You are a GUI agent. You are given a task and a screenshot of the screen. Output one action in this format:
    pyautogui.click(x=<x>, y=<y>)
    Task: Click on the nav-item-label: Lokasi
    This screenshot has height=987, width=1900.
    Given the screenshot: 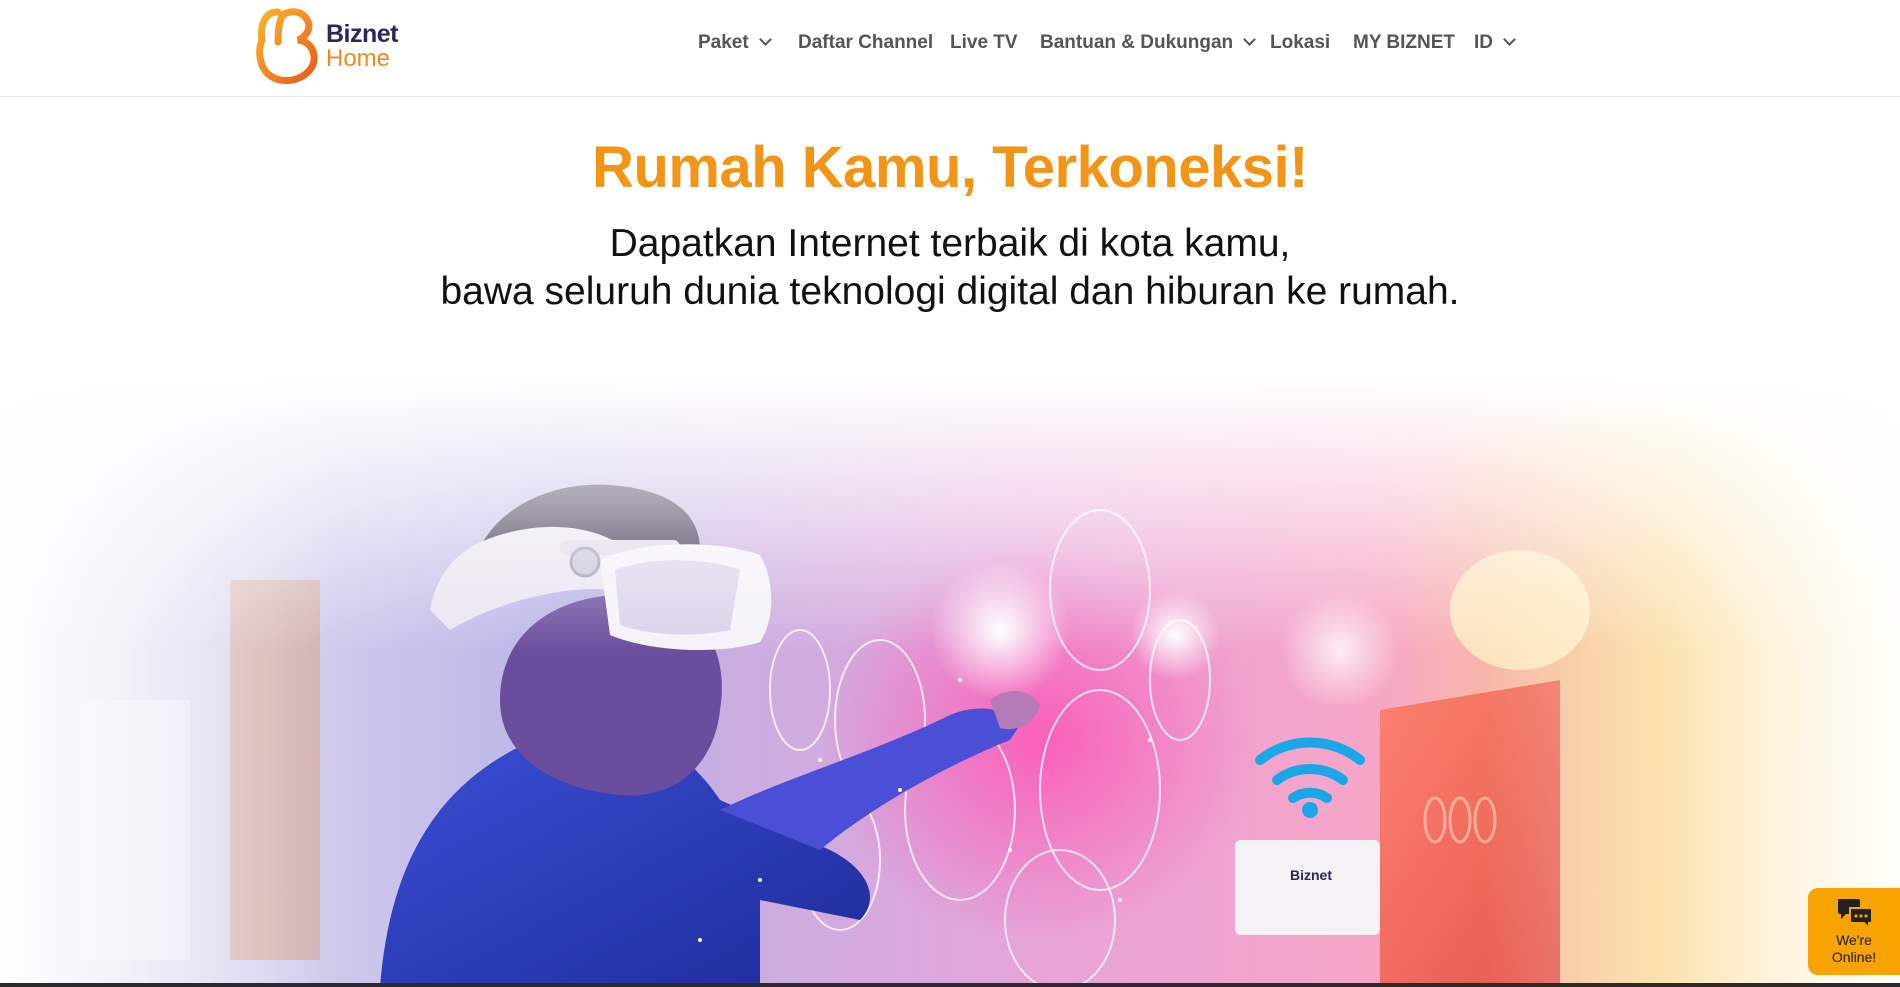 What is the action you would take?
    pyautogui.click(x=1300, y=42)
    